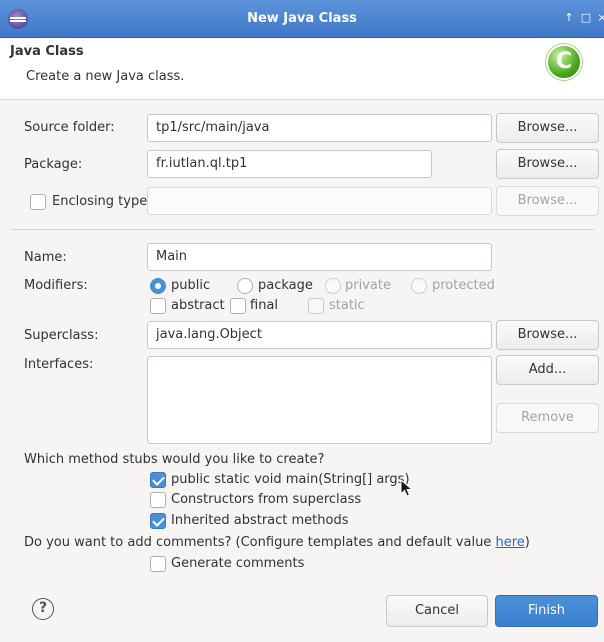 The width and height of the screenshot is (604, 642). I want to click on name-field: Main, so click(319, 257).